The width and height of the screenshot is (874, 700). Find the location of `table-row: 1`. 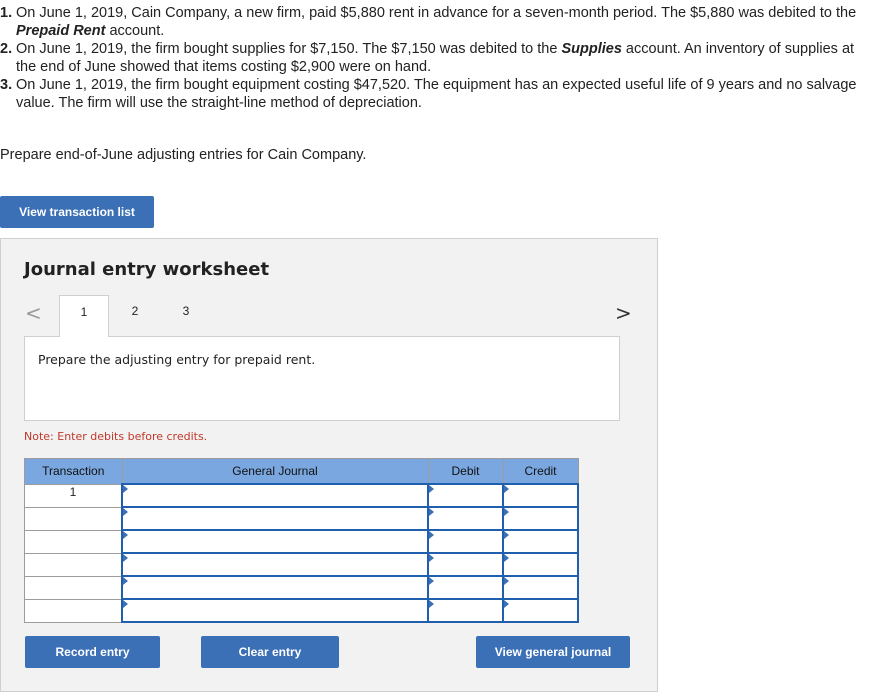

table-row: 1 is located at coordinates (301, 495).